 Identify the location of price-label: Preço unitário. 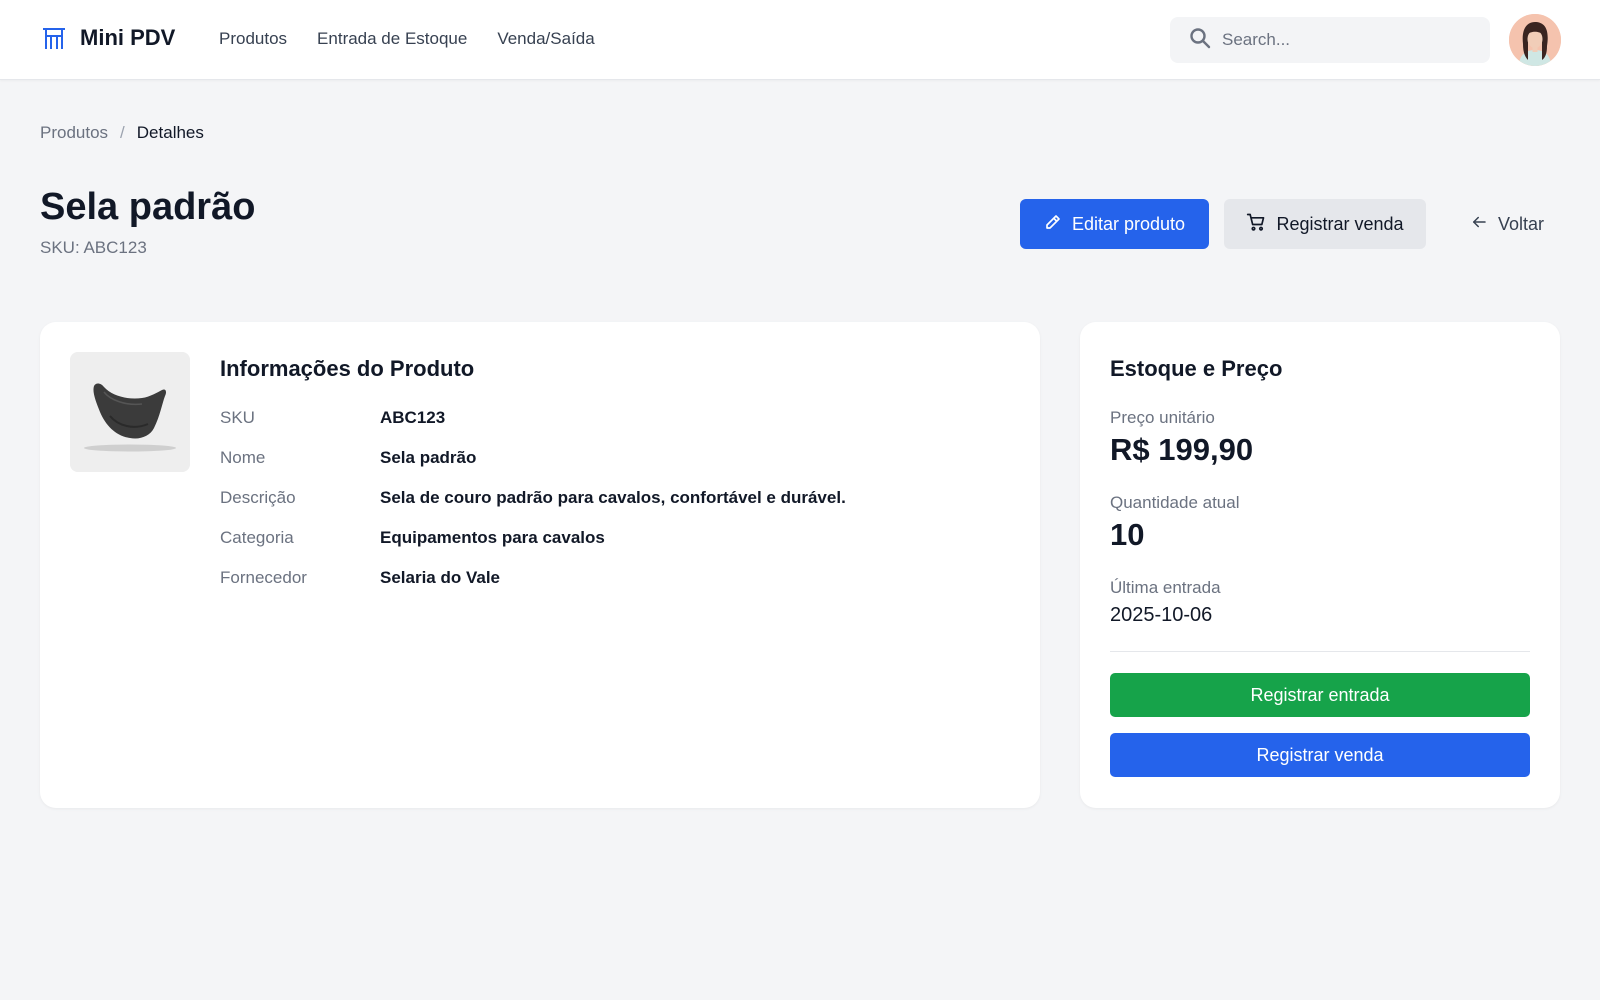
(1162, 417).